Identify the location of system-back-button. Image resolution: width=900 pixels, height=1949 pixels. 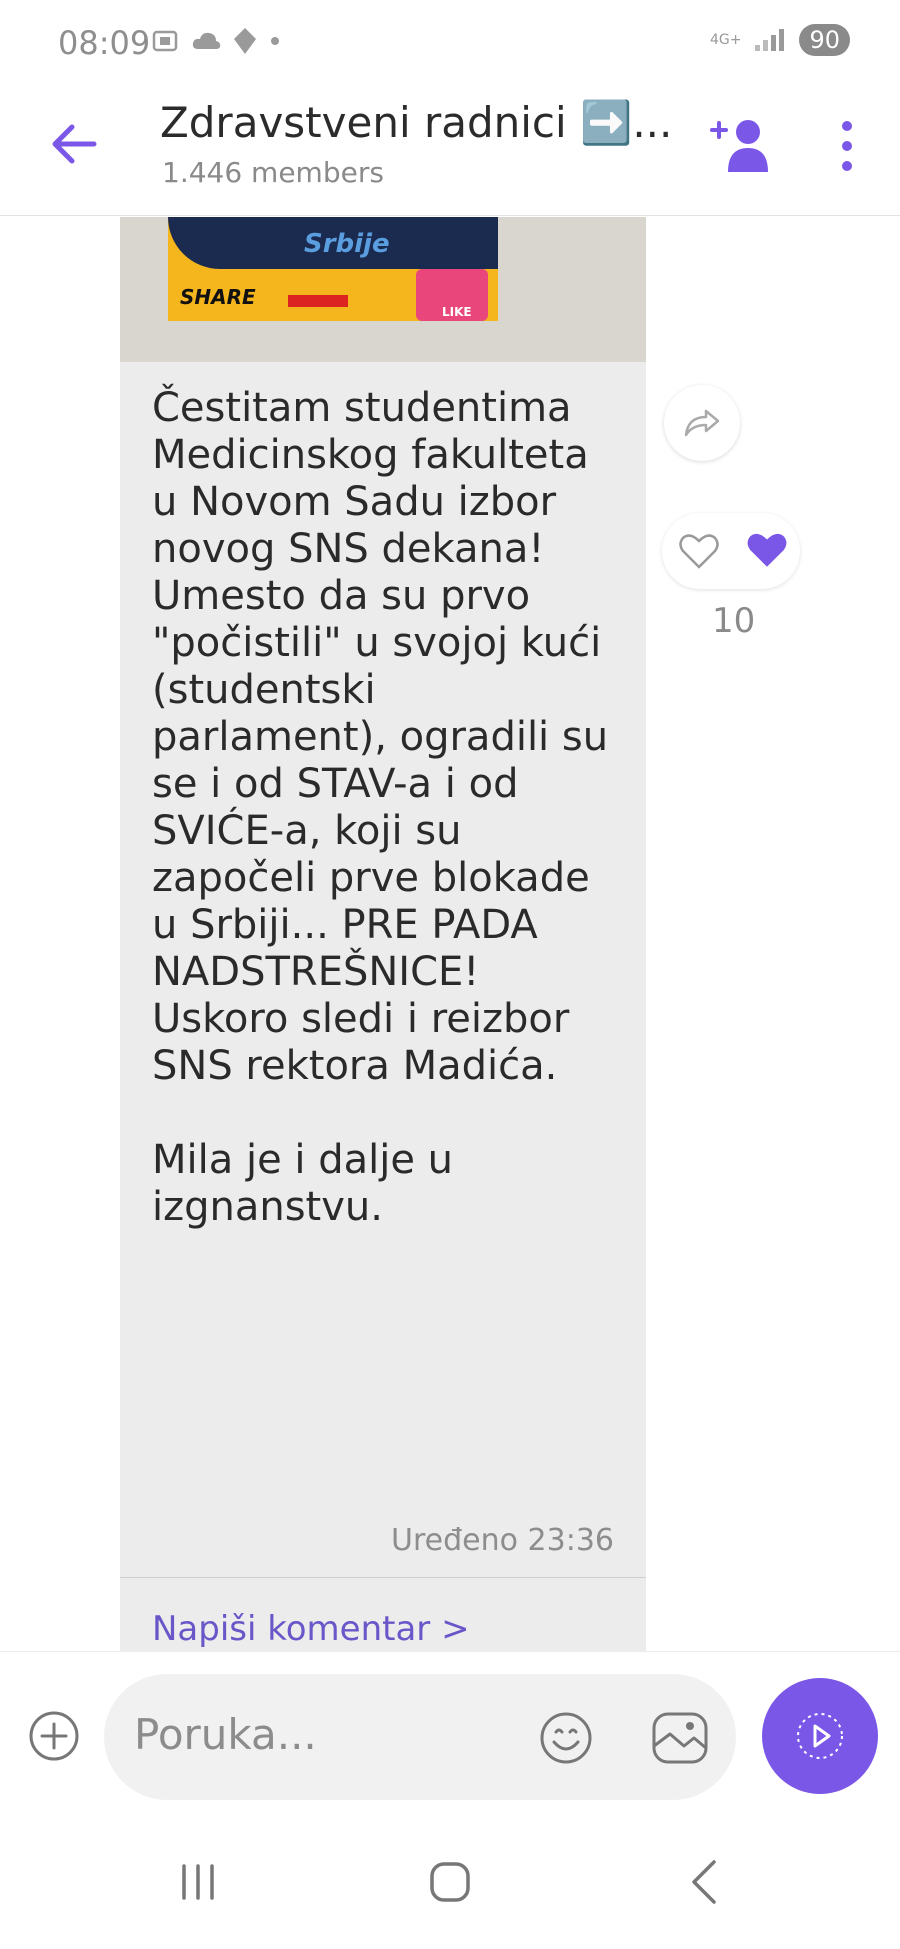
(704, 1882).